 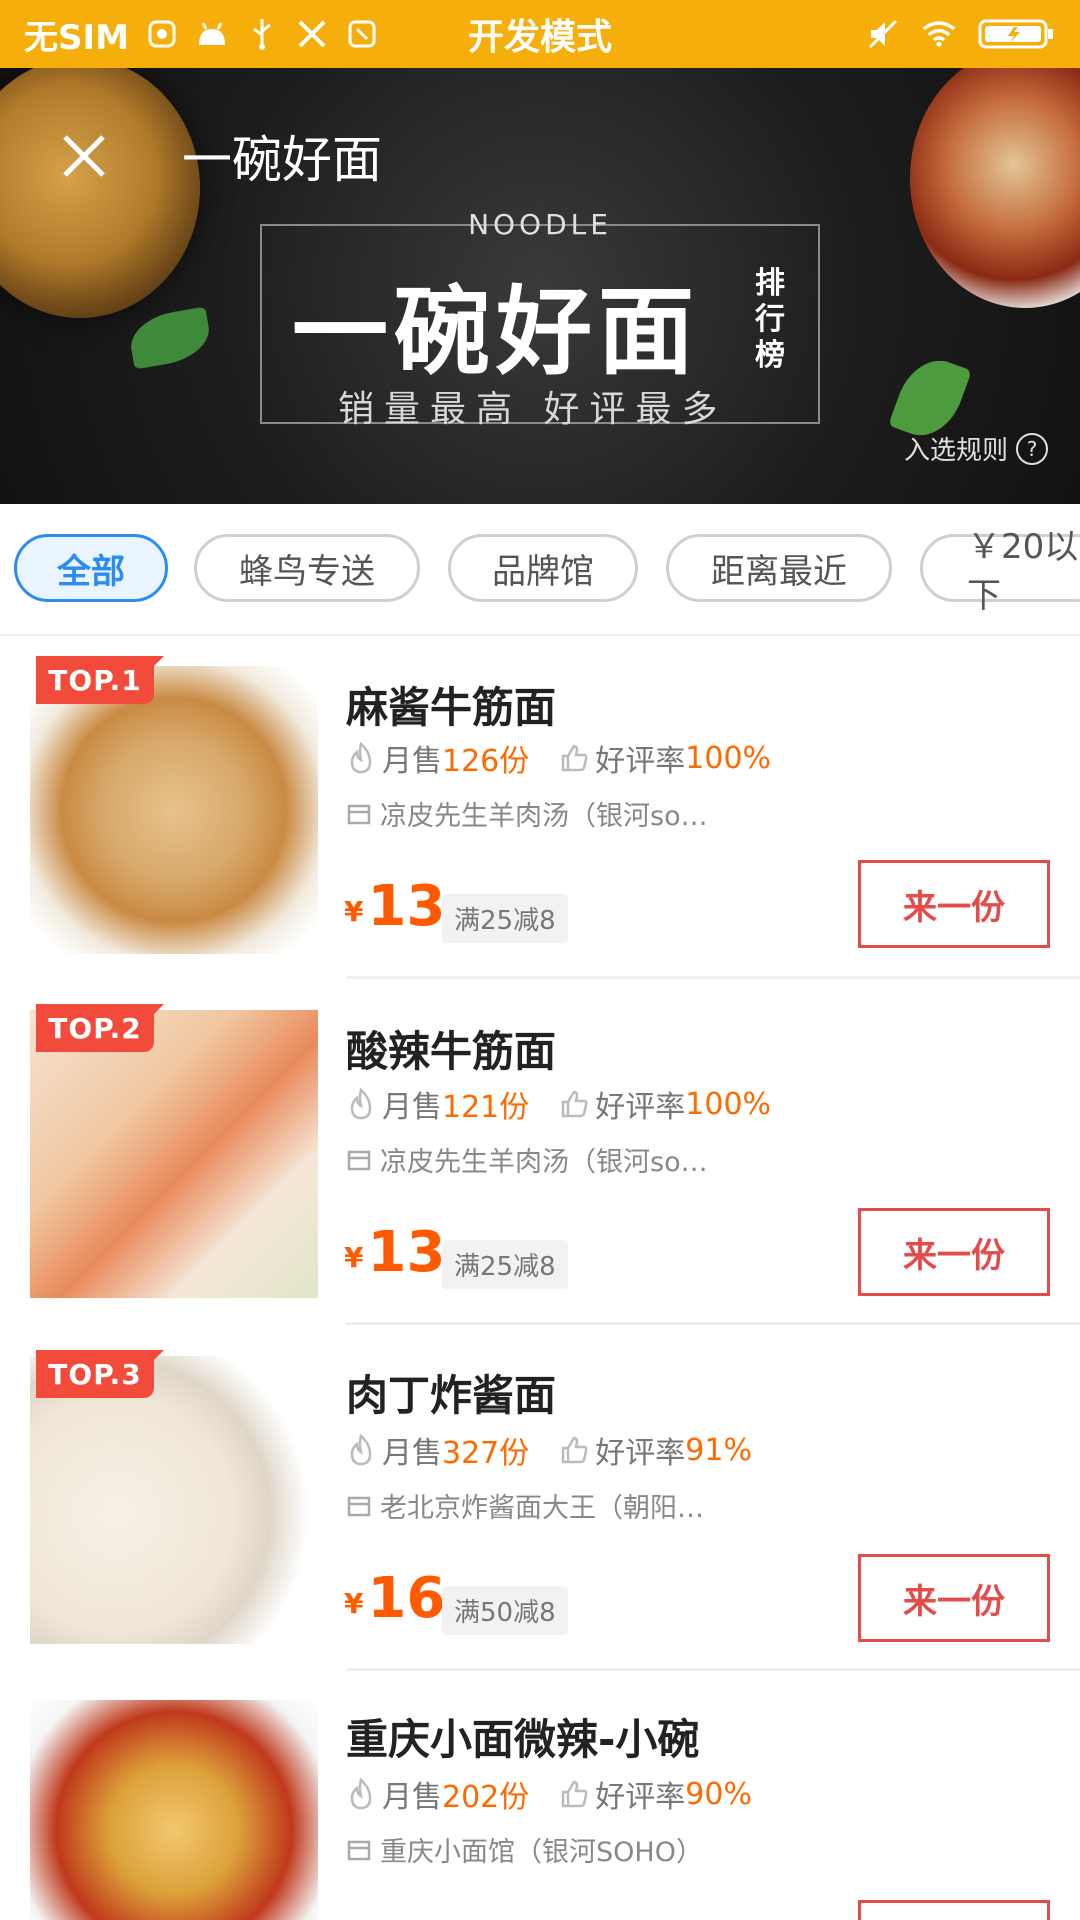 What do you see at coordinates (486, 1107) in the screenshot?
I see `monthly-sales-value: 121份` at bounding box center [486, 1107].